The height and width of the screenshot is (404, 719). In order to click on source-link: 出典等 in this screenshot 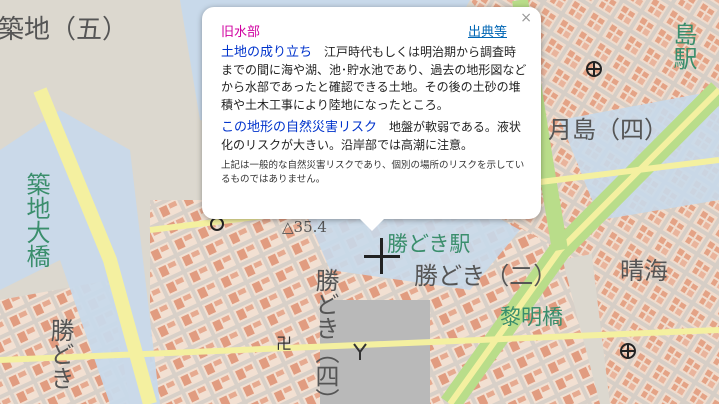, I will do `click(487, 30)`.